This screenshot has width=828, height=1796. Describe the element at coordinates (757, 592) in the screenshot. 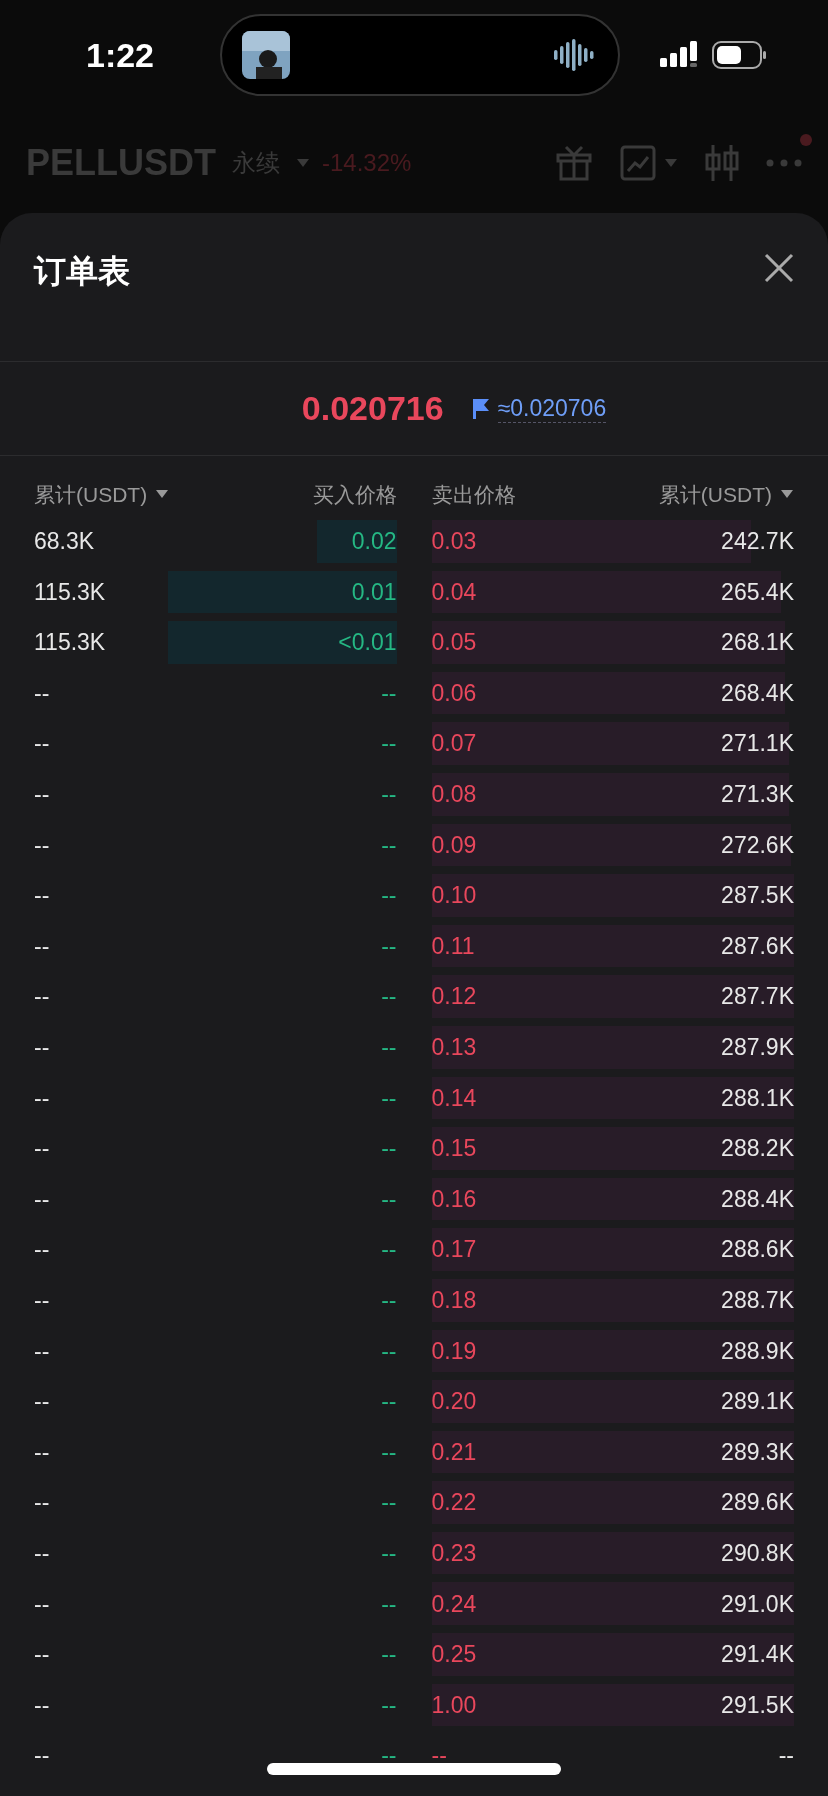

I see `cumulative-total: 265.4K` at that location.